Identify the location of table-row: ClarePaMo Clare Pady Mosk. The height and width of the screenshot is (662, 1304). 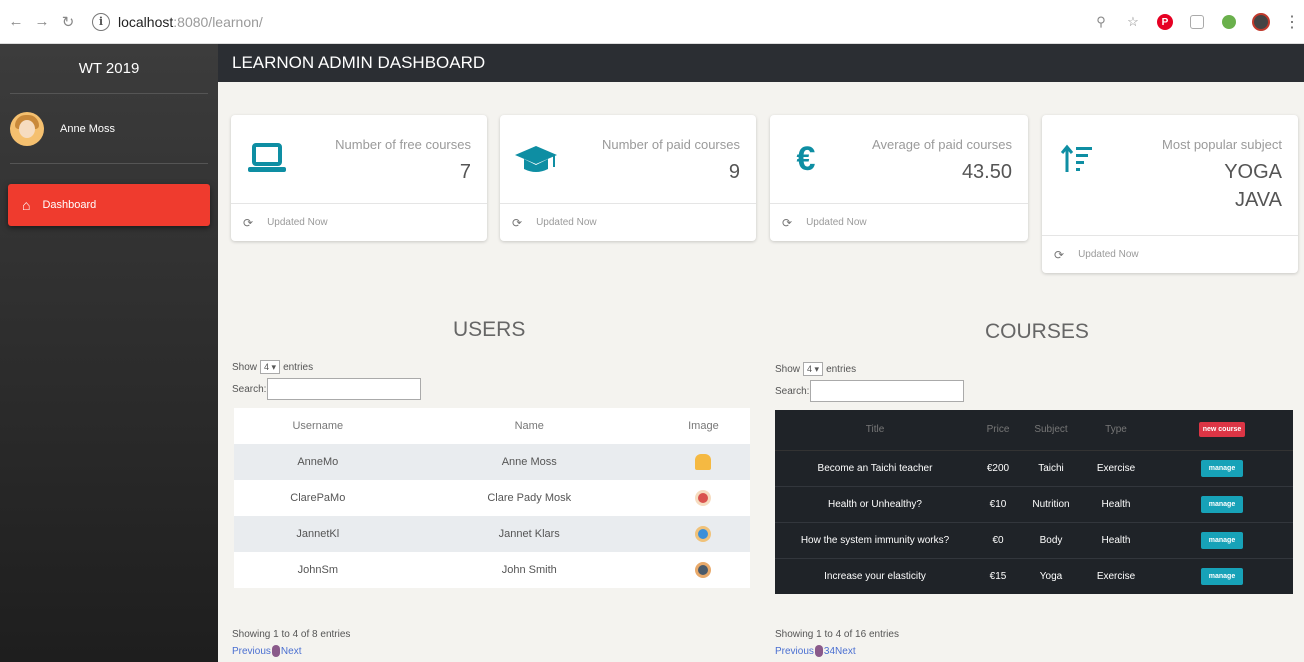
(492, 498).